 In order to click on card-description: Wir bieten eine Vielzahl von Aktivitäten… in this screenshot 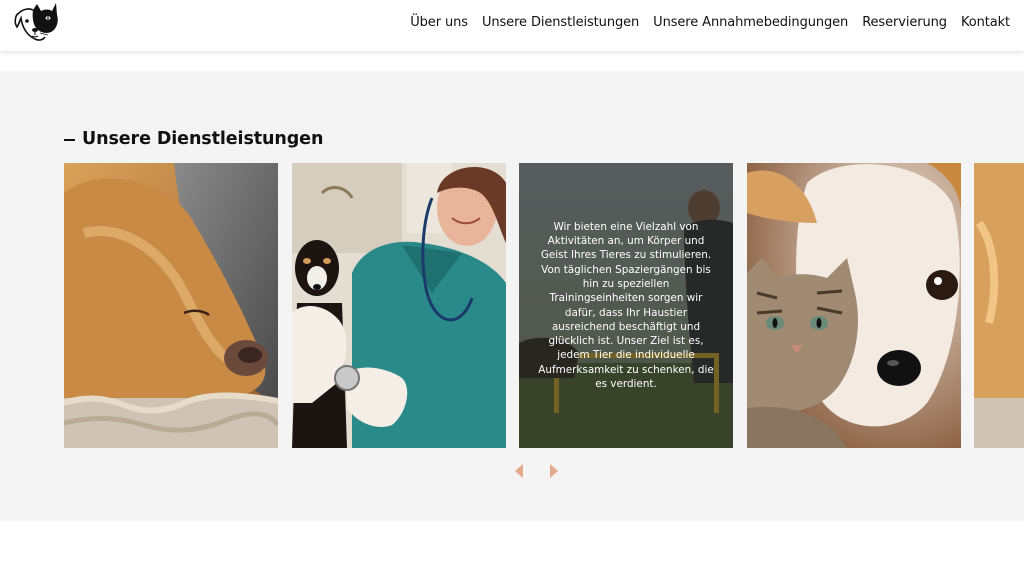, I will do `click(626, 305)`.